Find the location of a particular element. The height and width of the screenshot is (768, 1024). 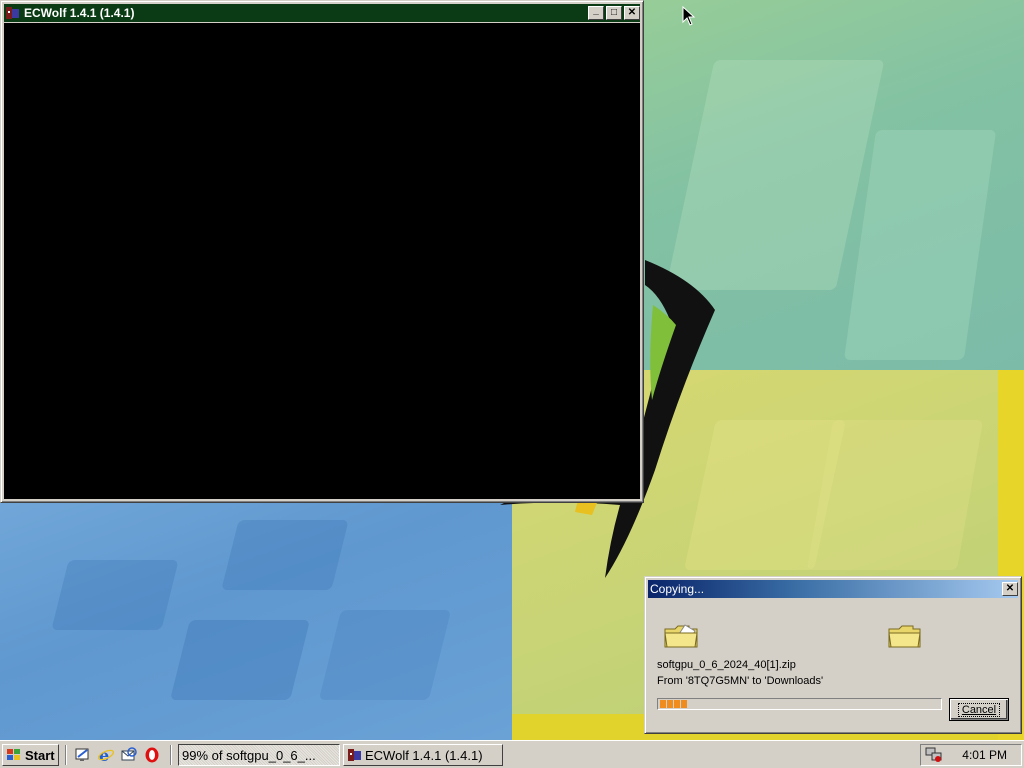

system-tray: 4:01 PM is located at coordinates (971, 755).